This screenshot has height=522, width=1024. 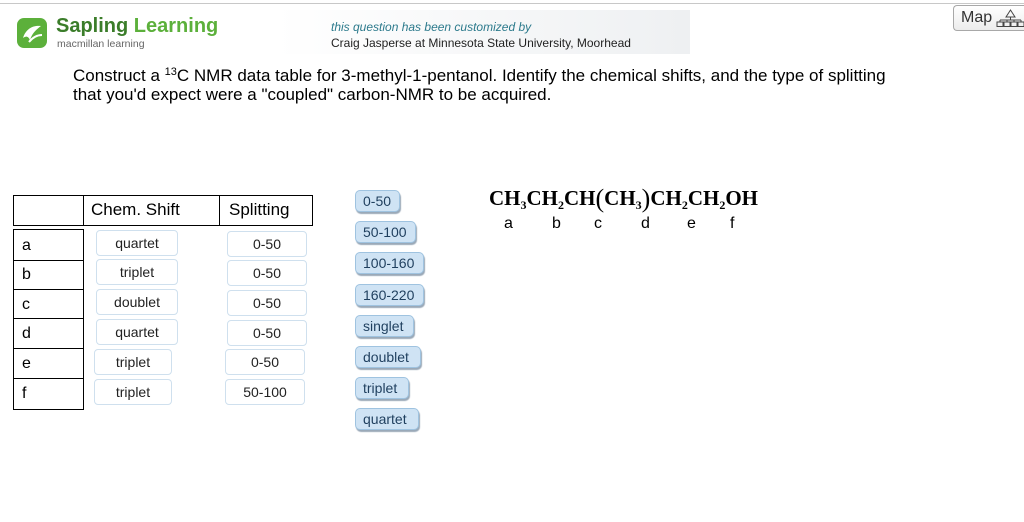 What do you see at coordinates (389, 263) in the screenshot?
I see `tile-100-160: 100-160` at bounding box center [389, 263].